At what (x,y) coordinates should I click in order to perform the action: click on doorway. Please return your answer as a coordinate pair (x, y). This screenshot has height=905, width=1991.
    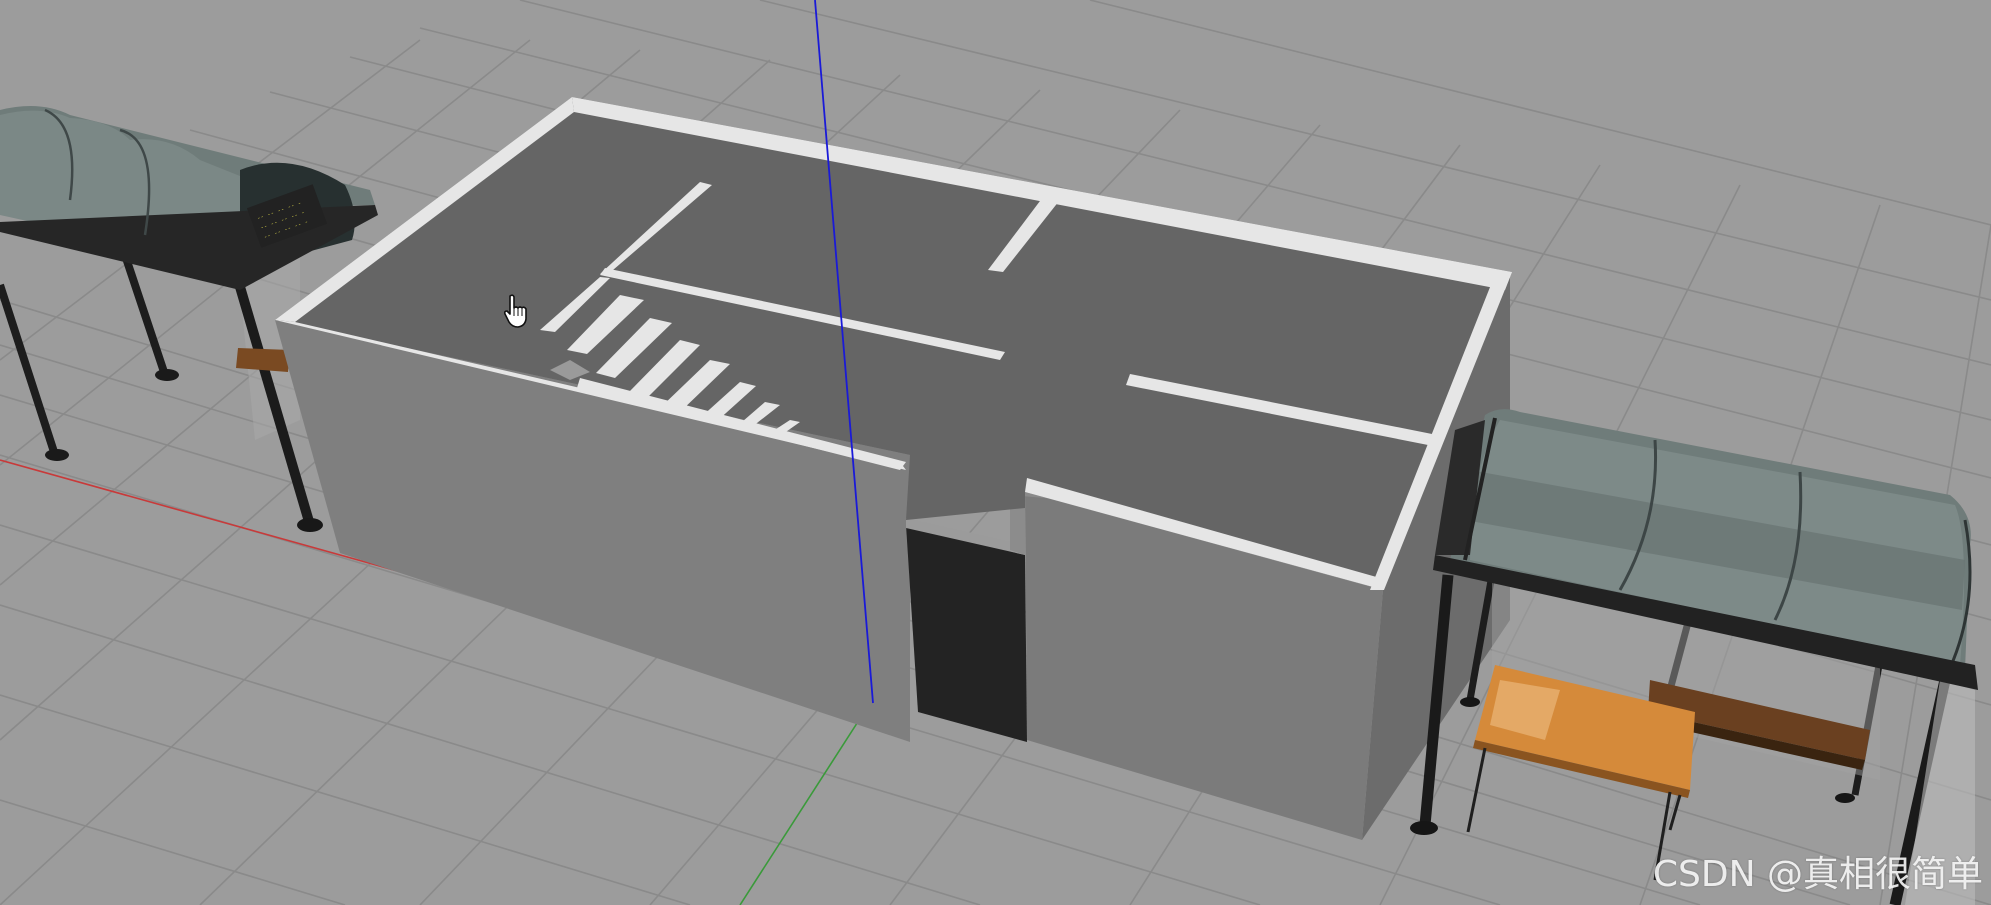
    Looking at the image, I should click on (966, 633).